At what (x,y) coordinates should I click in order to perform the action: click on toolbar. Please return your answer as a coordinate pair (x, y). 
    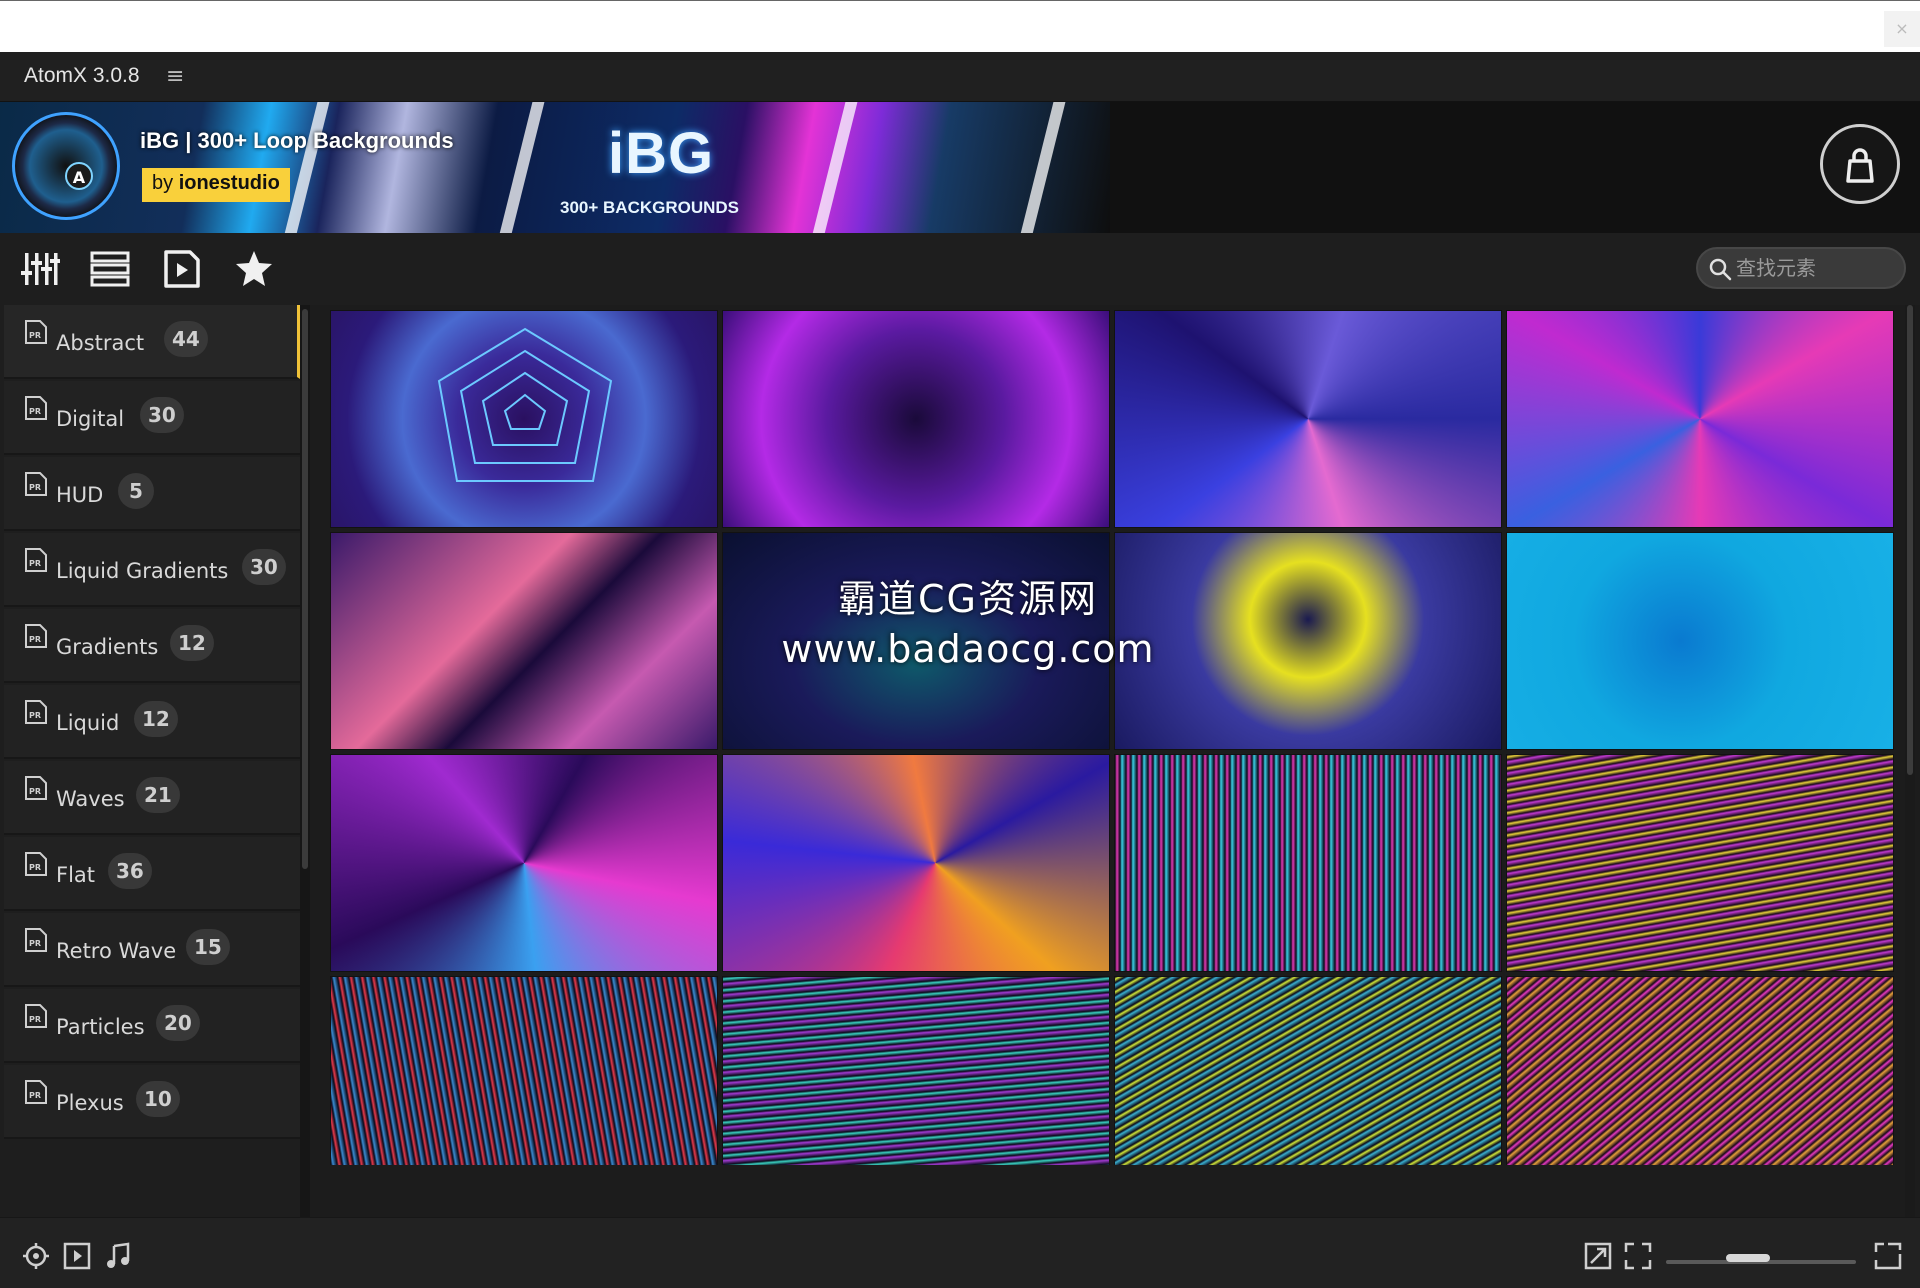
    Looking at the image, I should click on (960, 269).